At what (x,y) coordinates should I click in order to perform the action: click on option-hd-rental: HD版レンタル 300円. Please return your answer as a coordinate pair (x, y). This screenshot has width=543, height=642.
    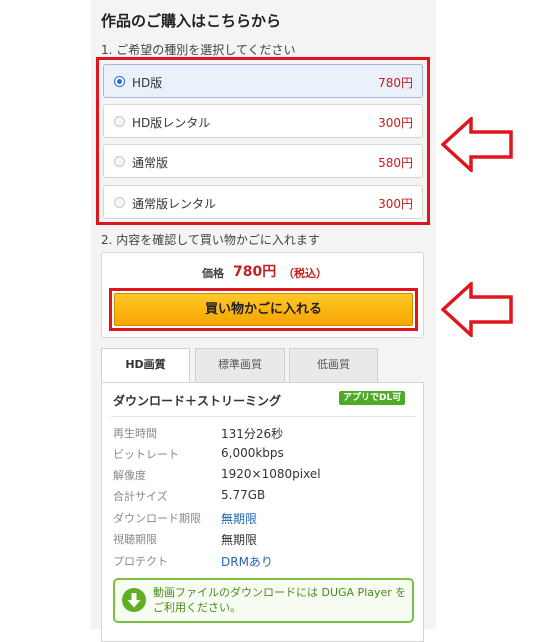
    Looking at the image, I should click on (263, 121).